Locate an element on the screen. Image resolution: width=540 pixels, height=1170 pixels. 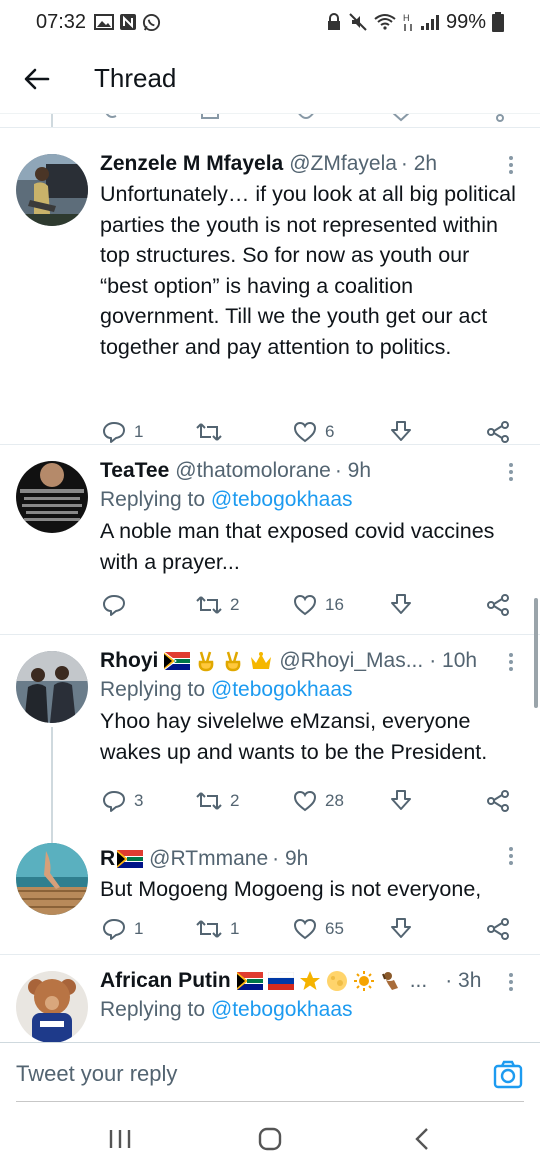
like-button: 16 is located at coordinates (318, 605).